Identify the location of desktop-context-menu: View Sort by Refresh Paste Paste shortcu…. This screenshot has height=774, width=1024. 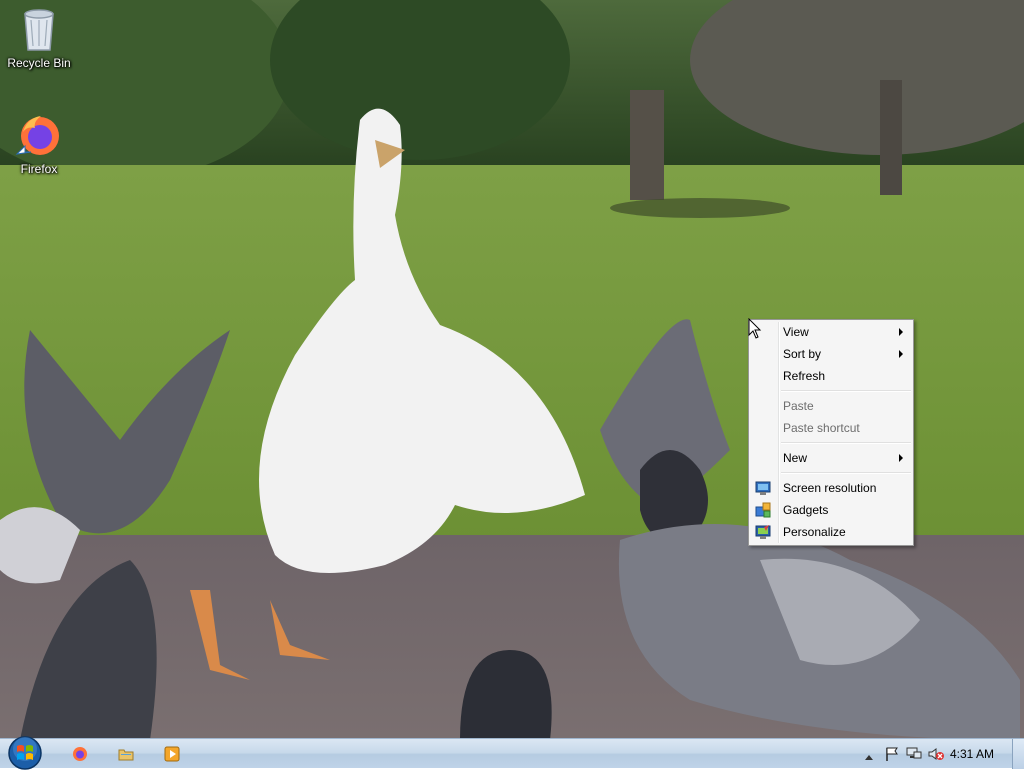
(831, 432).